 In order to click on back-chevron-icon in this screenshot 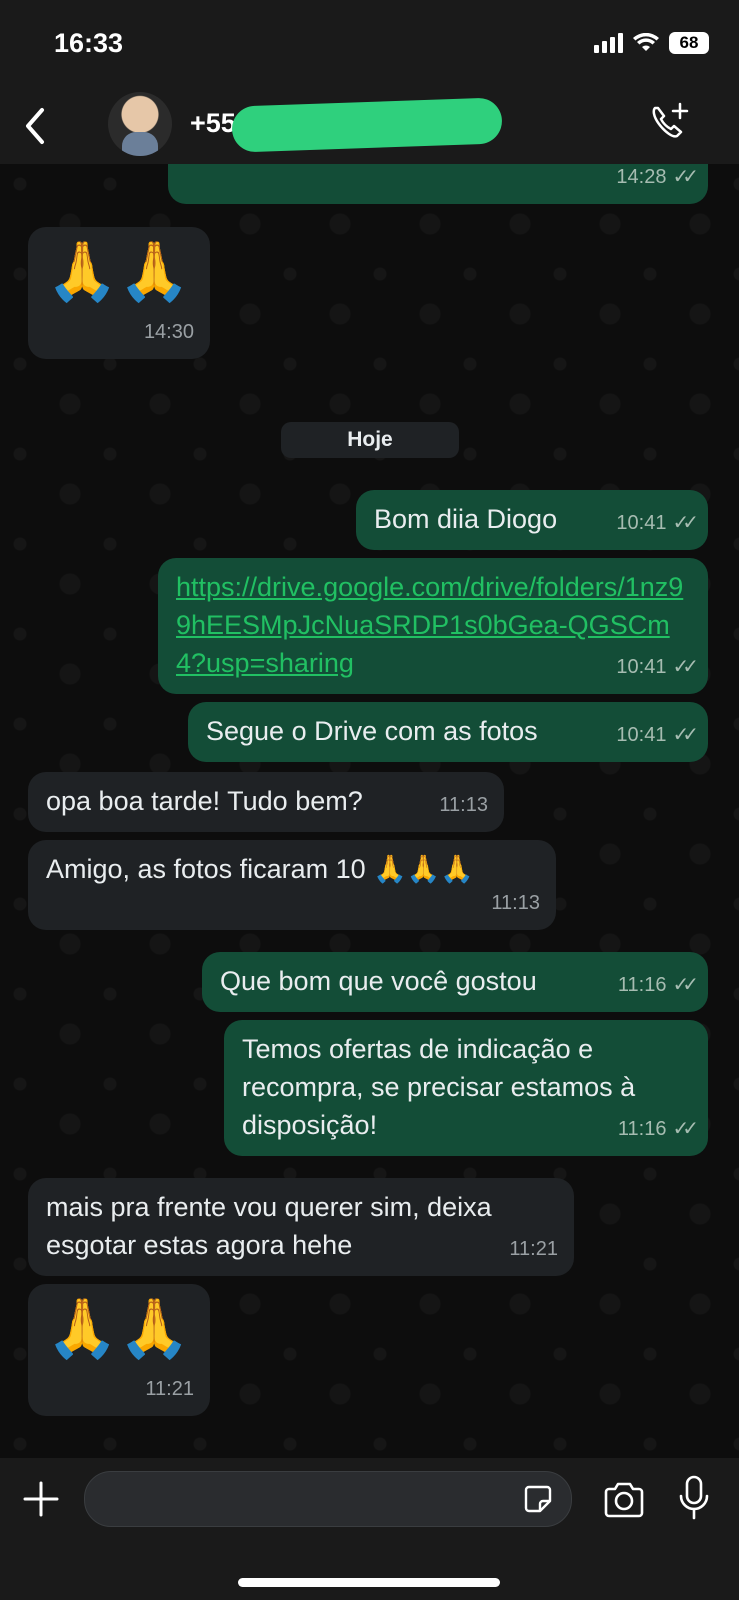, I will do `click(35, 126)`.